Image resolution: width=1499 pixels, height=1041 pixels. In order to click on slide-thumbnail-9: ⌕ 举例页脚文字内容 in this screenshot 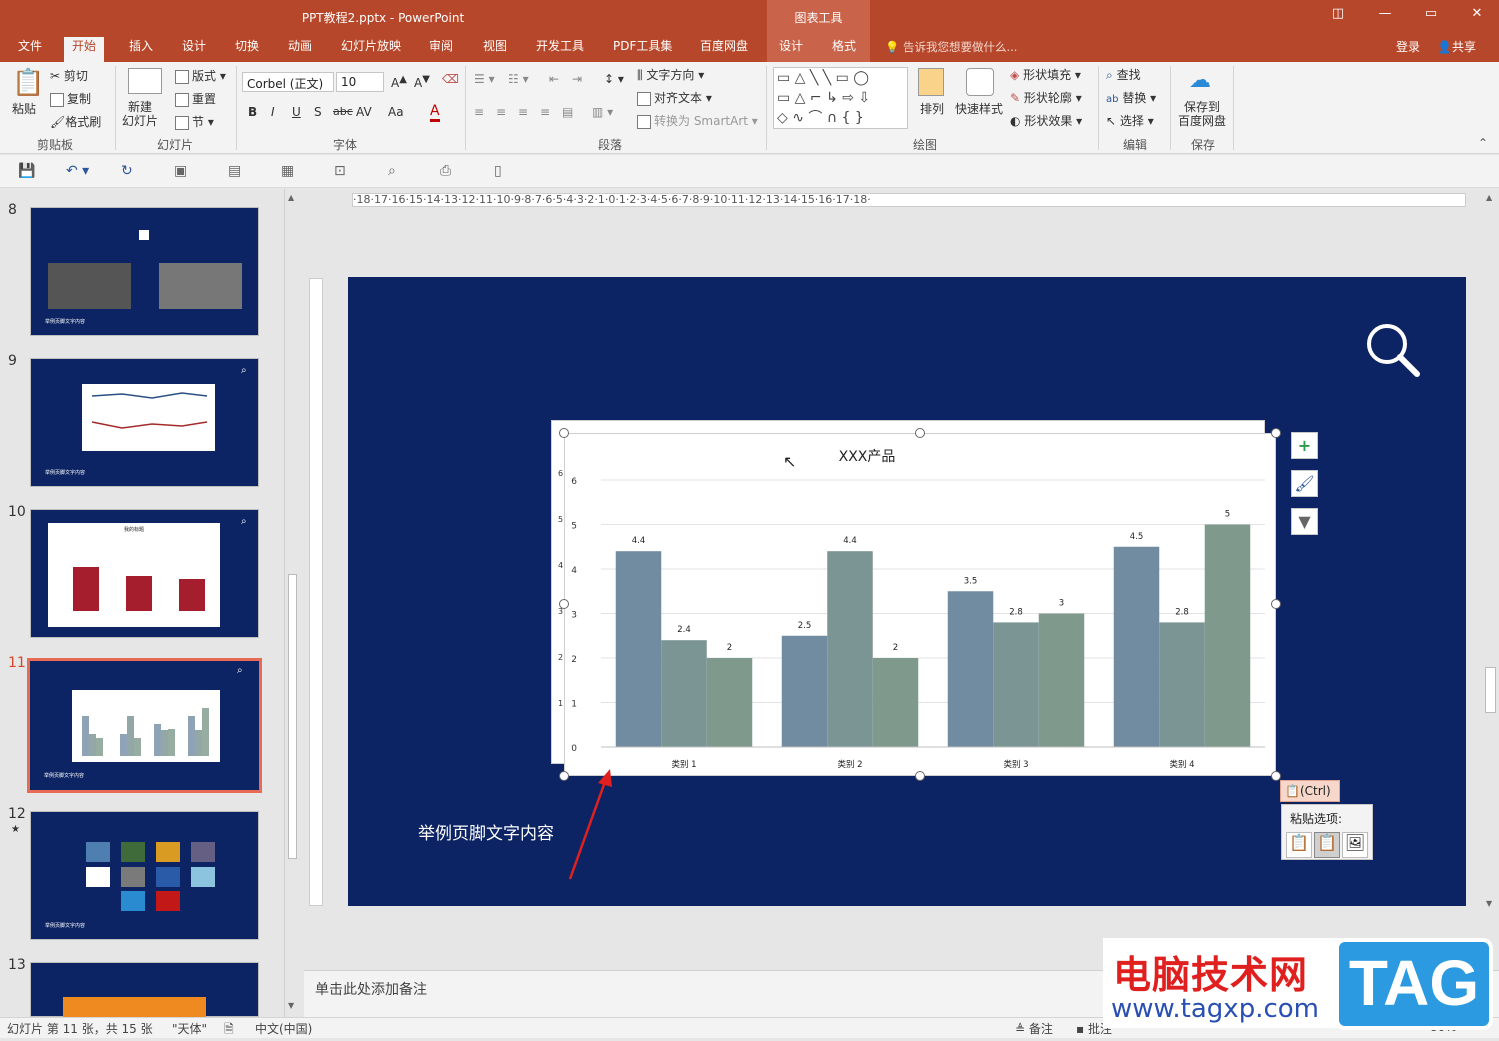, I will do `click(144, 422)`.